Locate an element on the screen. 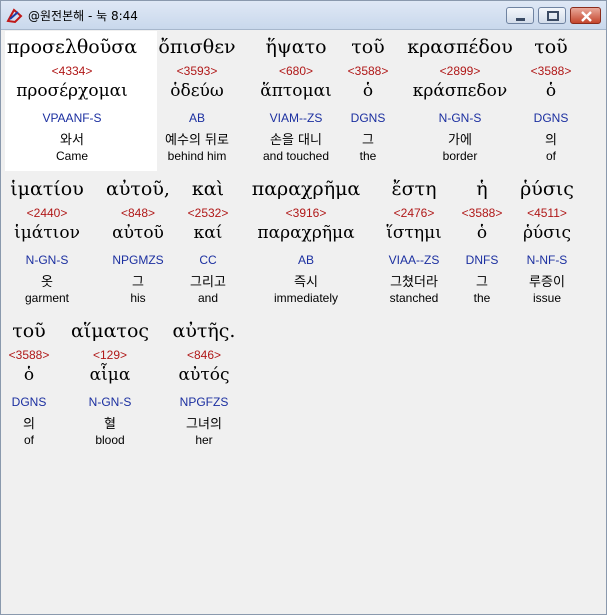 This screenshot has width=607, height=615. word-strong: <129> is located at coordinates (110, 355).